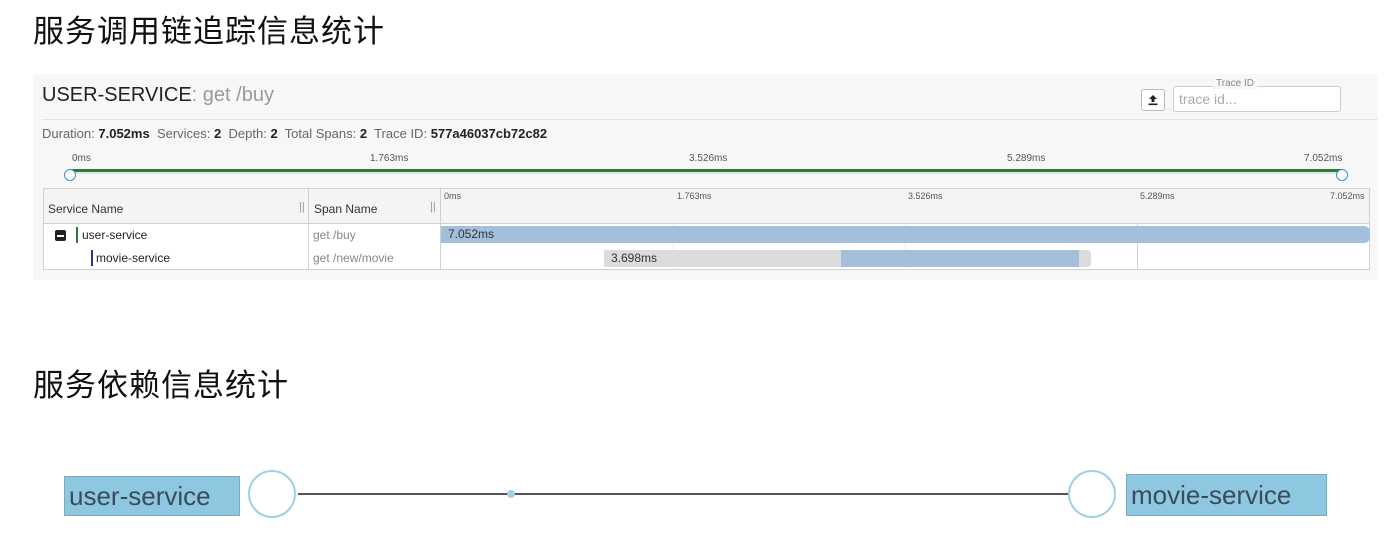 This screenshot has height=555, width=1399. I want to click on trace-id-legend: Trace ID, so click(1235, 83).